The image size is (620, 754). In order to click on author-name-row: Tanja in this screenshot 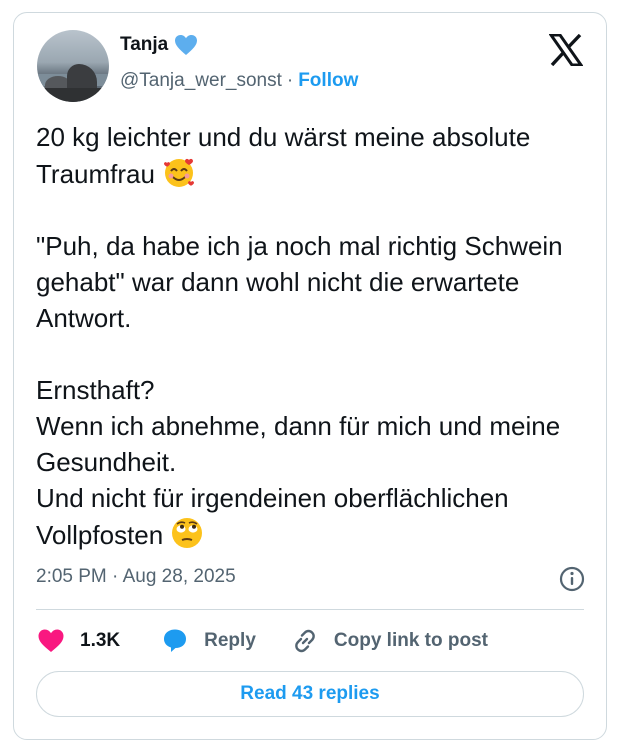, I will do `click(159, 45)`.